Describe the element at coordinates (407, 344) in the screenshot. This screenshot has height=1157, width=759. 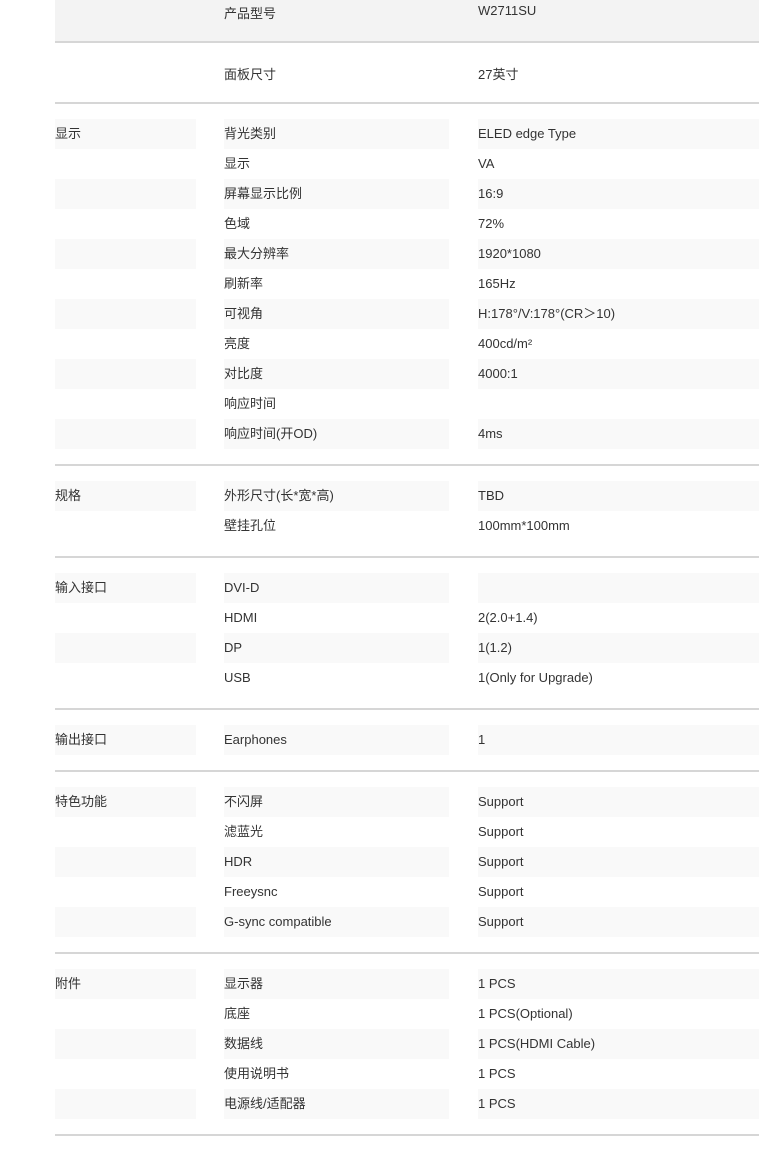
I see `spec-row: 亮度 400cd/m²` at that location.